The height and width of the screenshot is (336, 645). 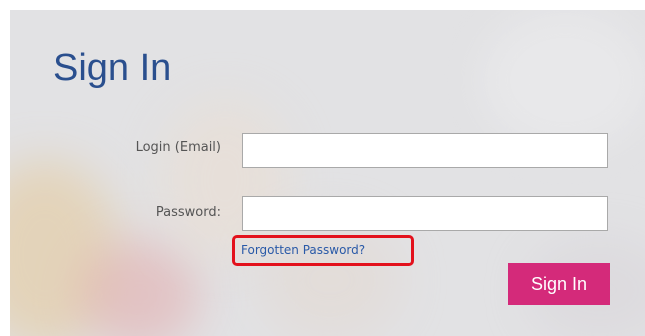 What do you see at coordinates (425, 213) in the screenshot?
I see `password-field` at bounding box center [425, 213].